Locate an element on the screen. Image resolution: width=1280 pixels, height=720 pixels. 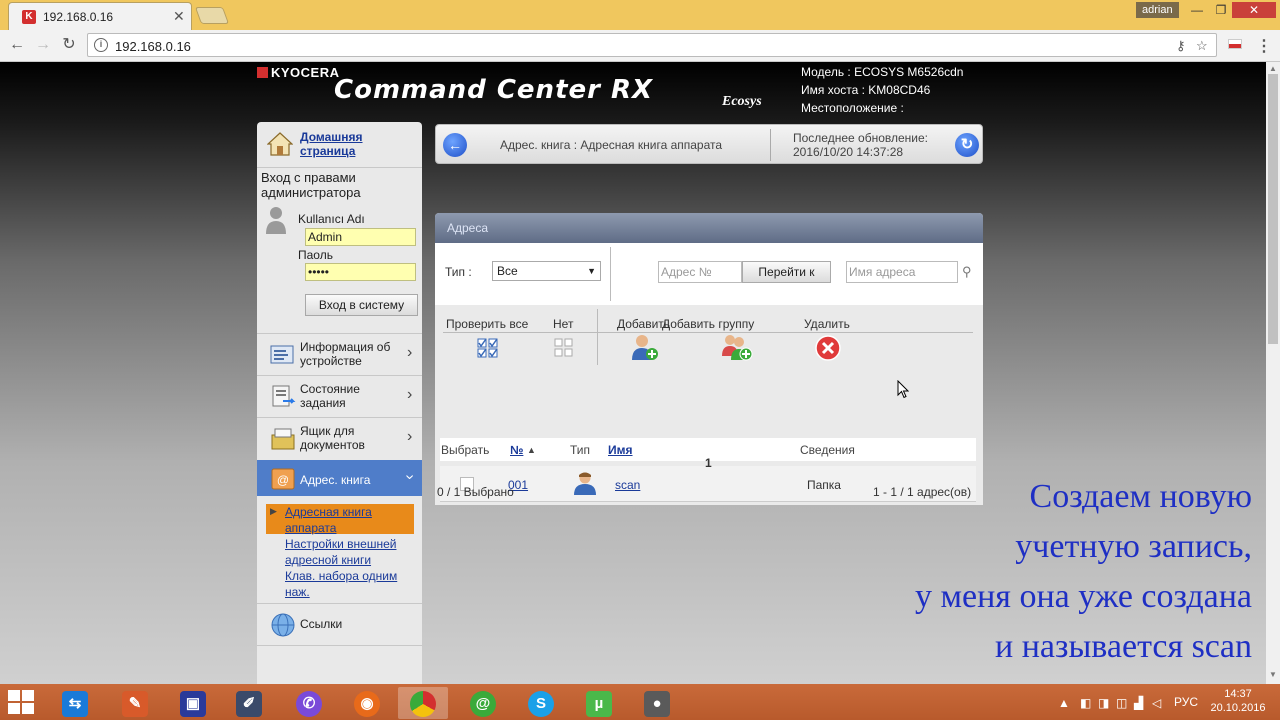
last-updated-label: Последнее обновление: is located at coordinates (860, 138).